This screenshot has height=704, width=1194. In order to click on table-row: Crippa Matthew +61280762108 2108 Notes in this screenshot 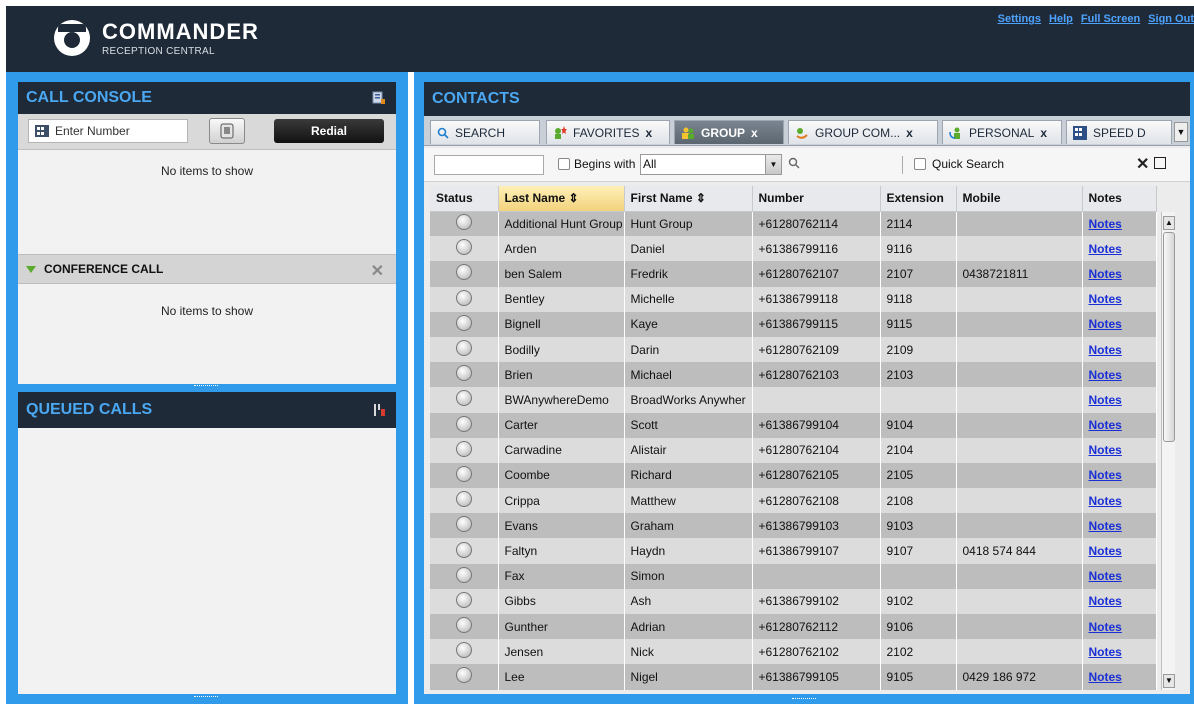, I will do `click(793, 501)`.